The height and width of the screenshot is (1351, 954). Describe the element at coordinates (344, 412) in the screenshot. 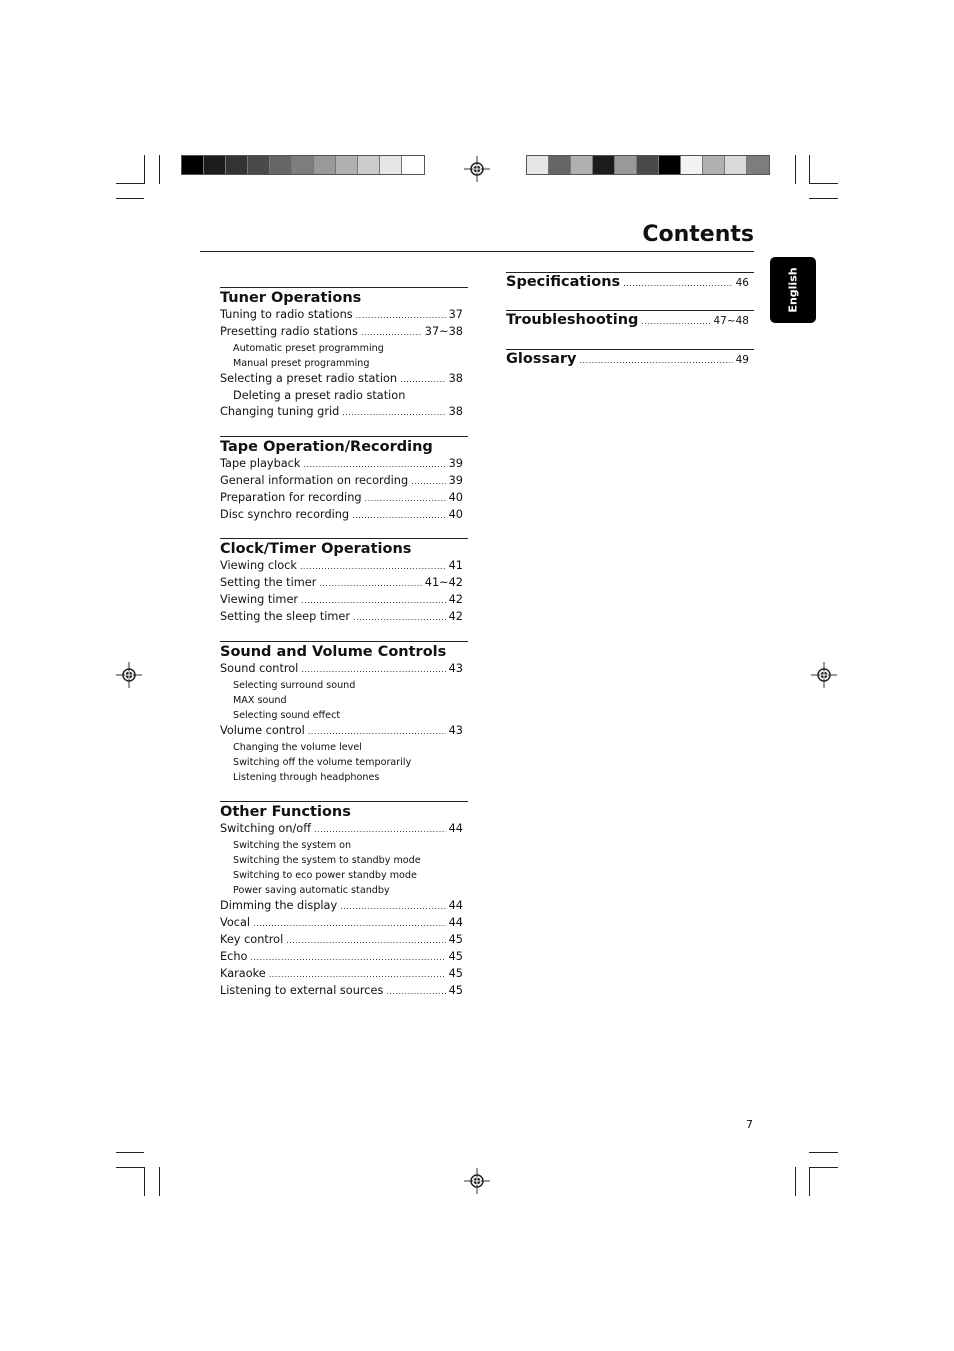

I see `toc-entry: Changing tuning grid 38` at that location.